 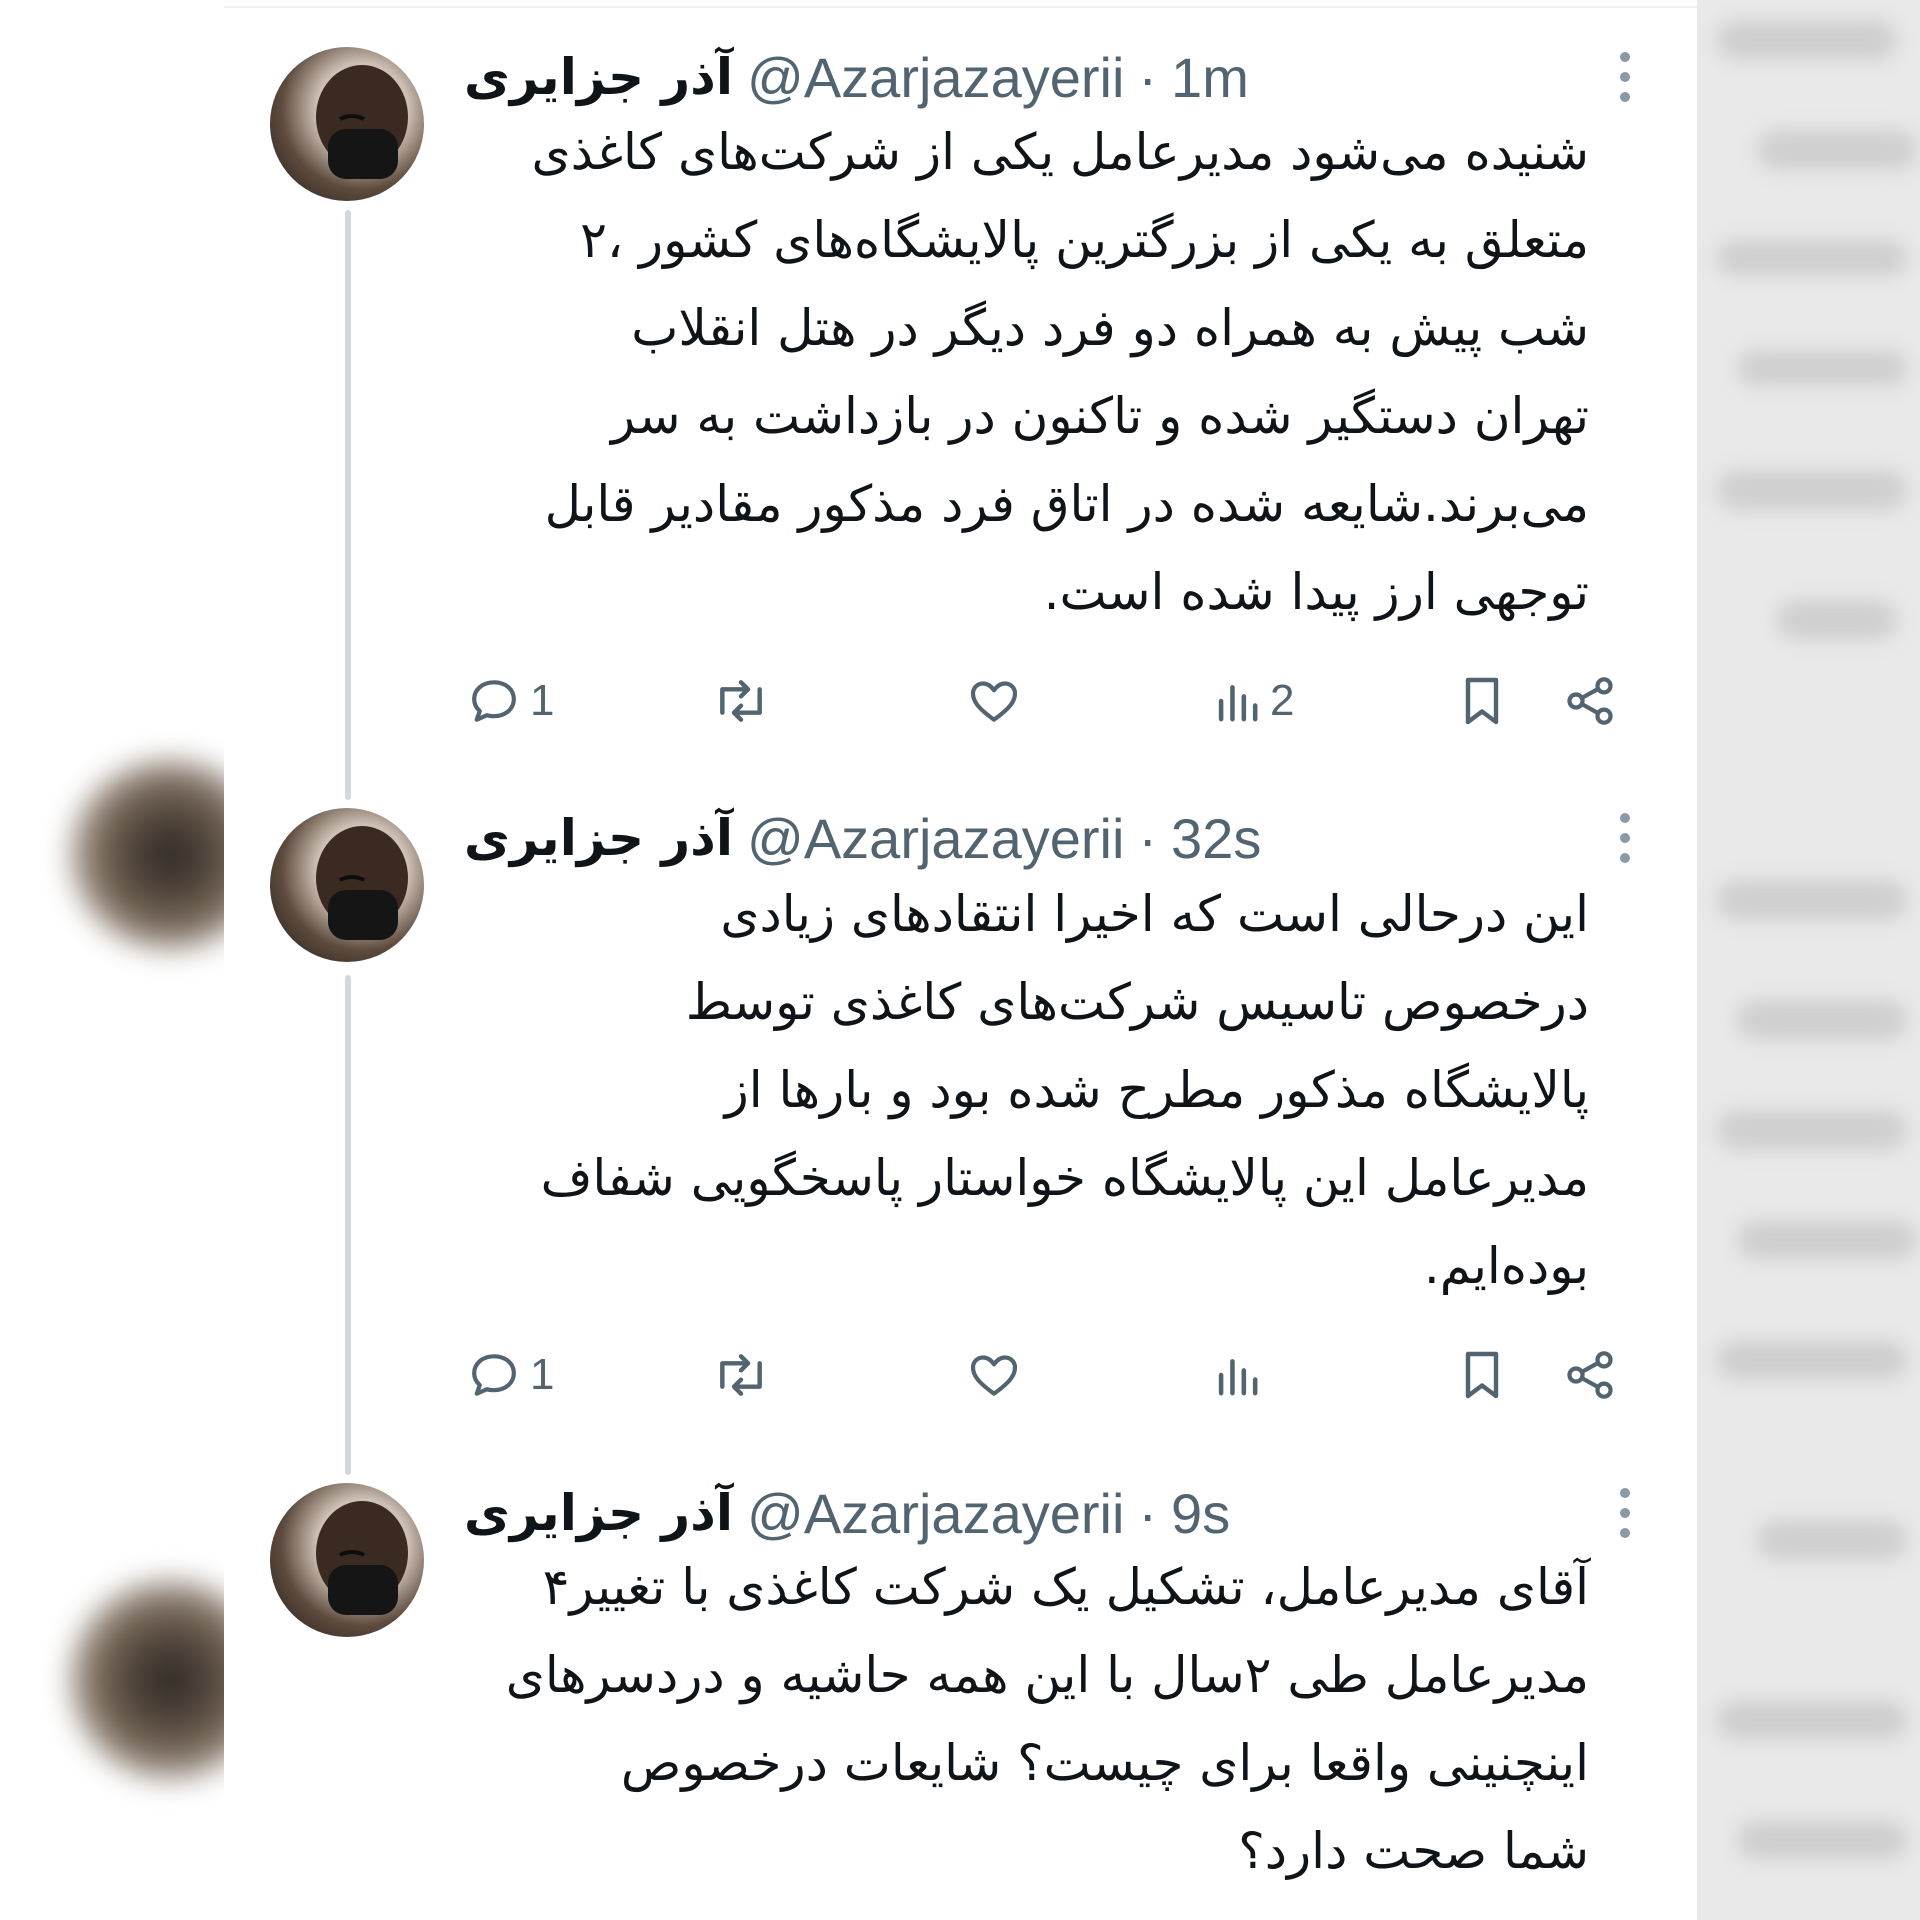 I want to click on views-button, so click(x=1241, y=1375).